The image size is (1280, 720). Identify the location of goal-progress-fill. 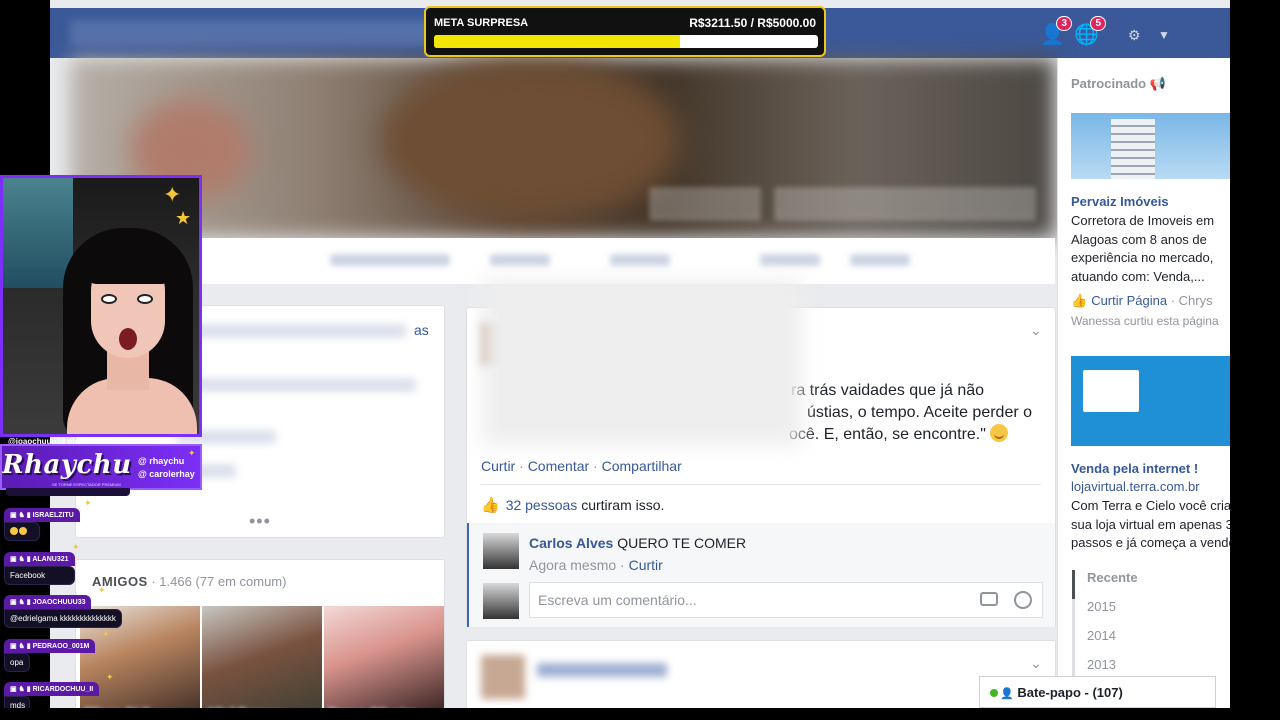
(557, 41).